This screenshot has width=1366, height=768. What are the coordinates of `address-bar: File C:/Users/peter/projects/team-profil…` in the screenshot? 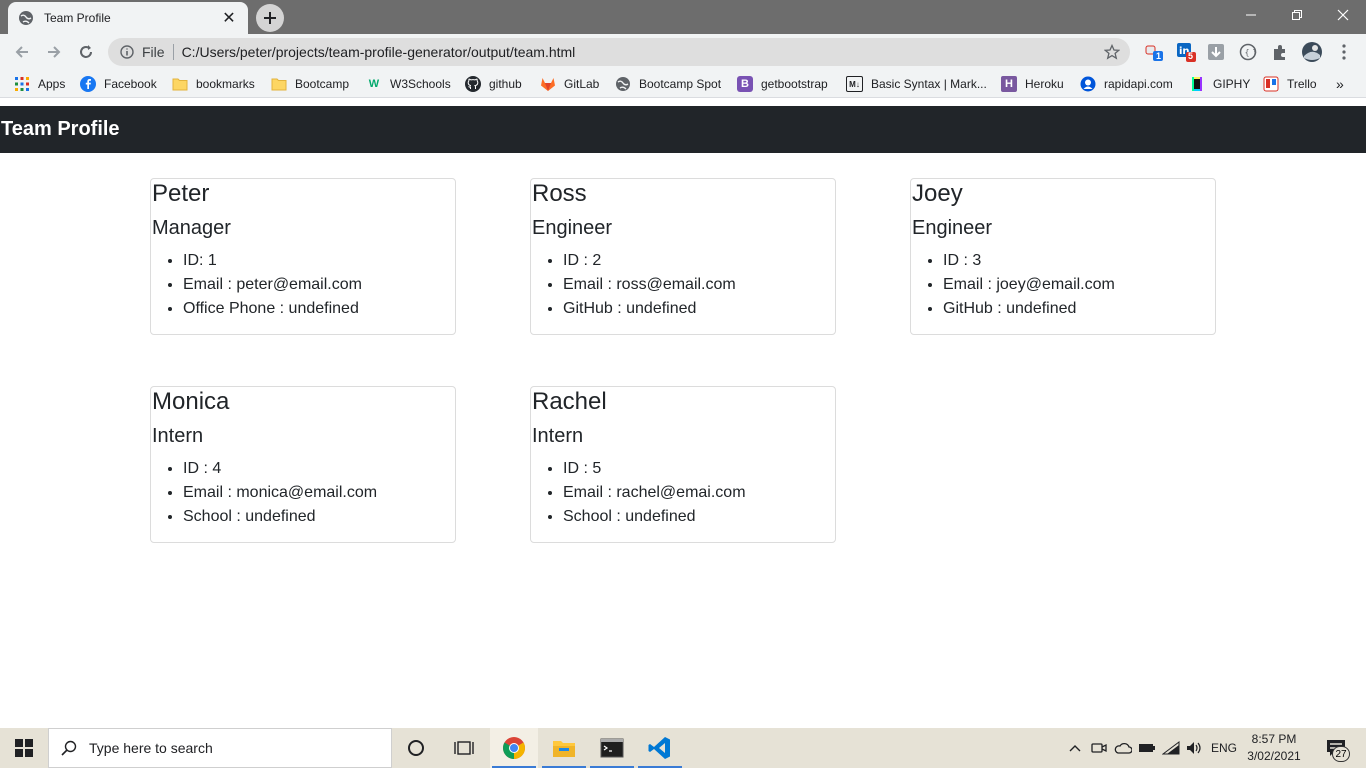 It's located at (619, 52).